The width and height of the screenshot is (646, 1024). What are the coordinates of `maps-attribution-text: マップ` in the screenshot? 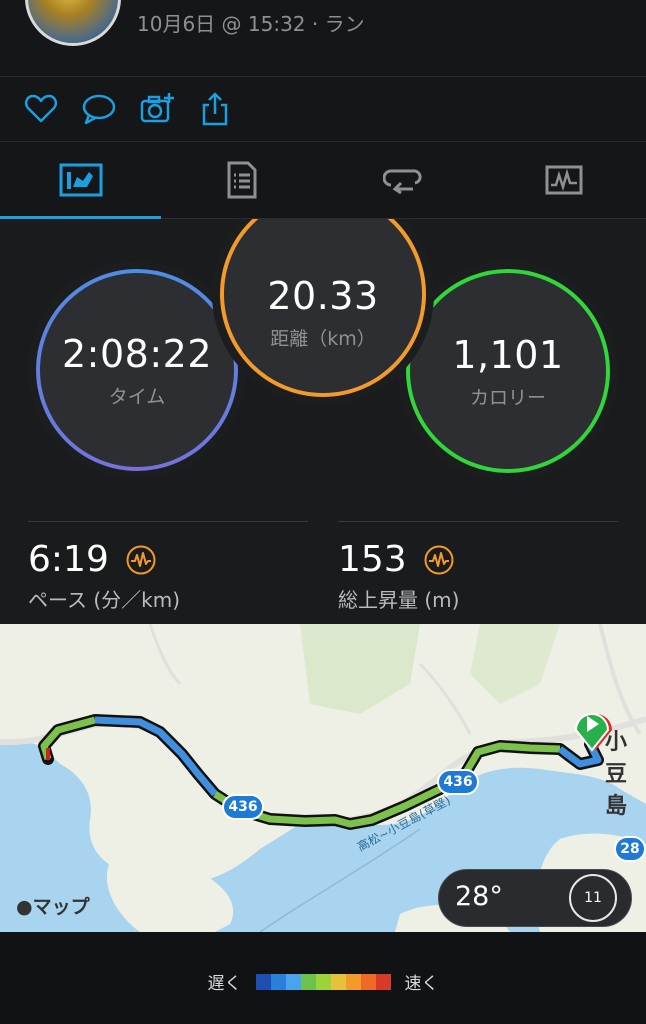 It's located at (61, 907).